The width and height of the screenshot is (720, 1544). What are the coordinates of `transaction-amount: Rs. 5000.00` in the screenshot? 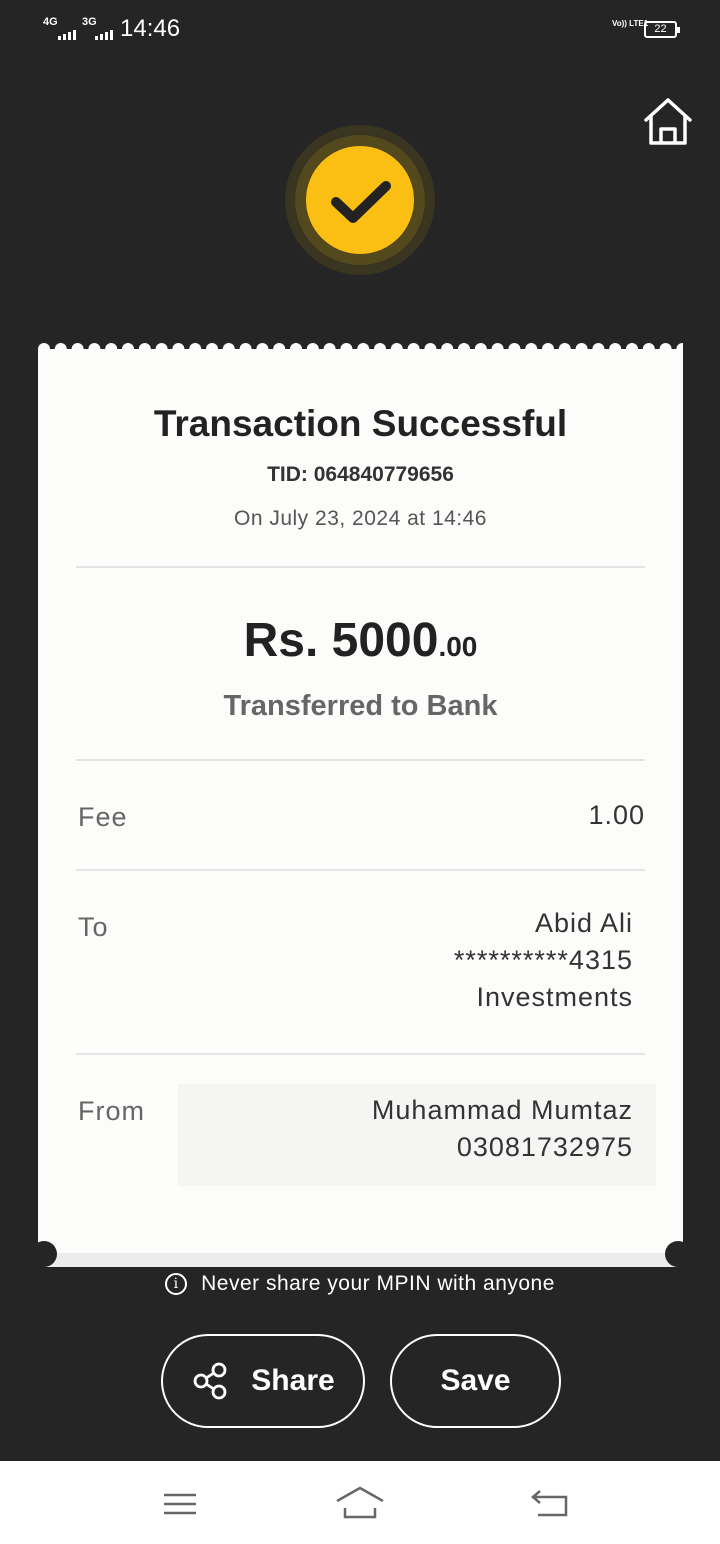 It's located at (360, 640).